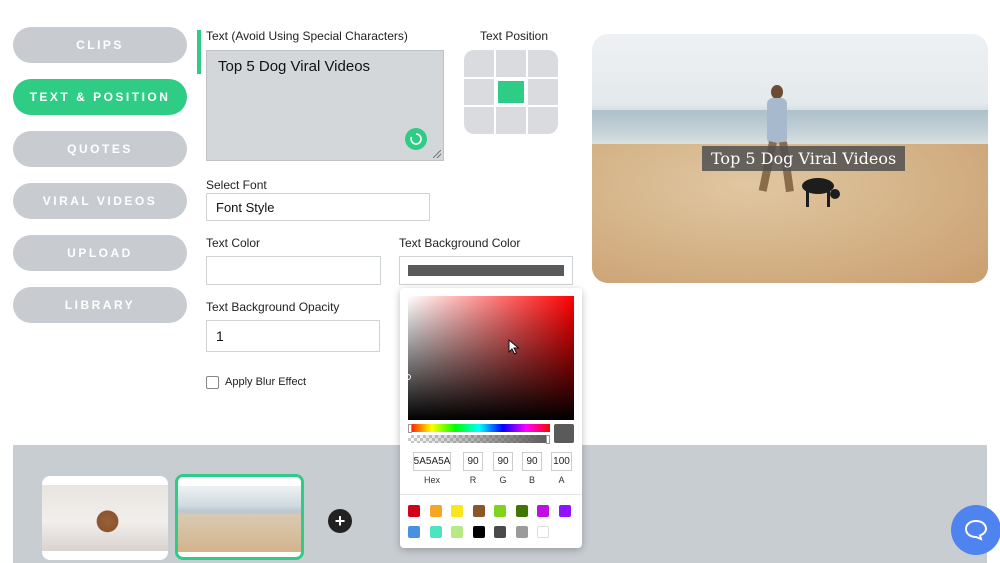  Describe the element at coordinates (431, 480) in the screenshot. I see `hex-label: Hex` at that location.